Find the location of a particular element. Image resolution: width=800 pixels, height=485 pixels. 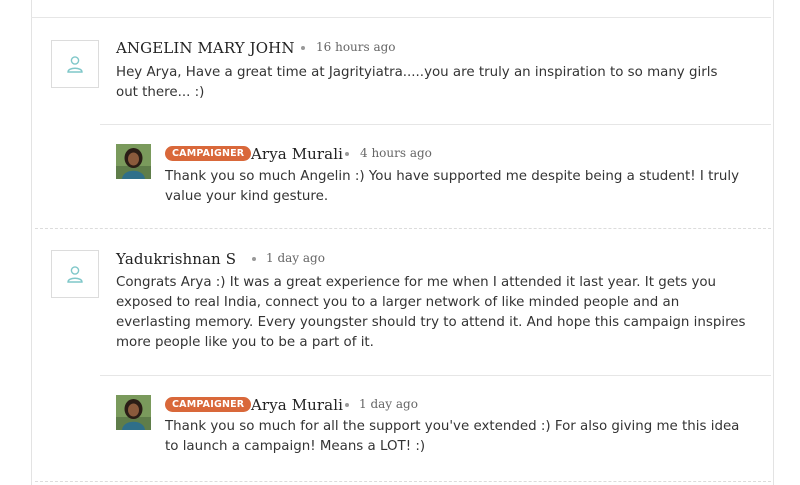

reply-timestamp: 1 day ago is located at coordinates (388, 404).